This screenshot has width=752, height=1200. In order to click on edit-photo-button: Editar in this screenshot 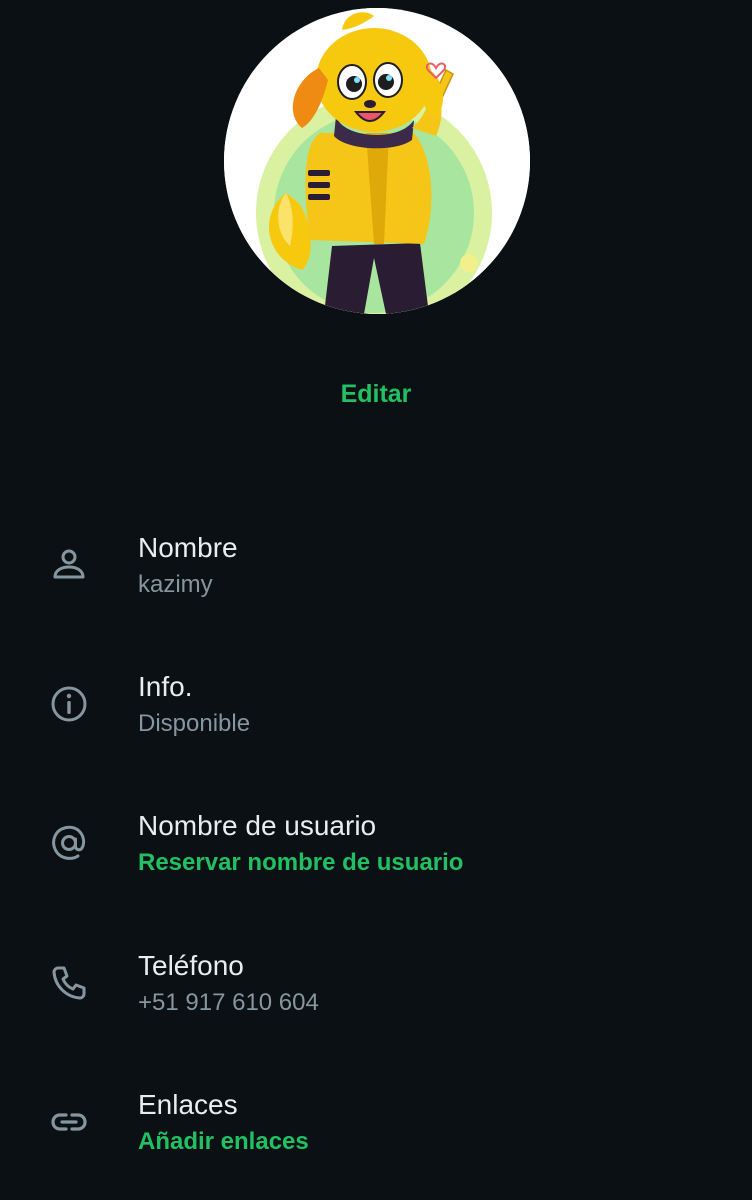, I will do `click(376, 394)`.